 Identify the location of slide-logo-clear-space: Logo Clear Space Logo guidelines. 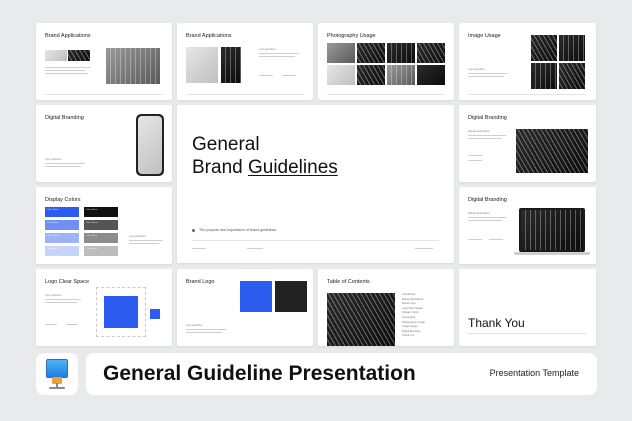
(104, 307).